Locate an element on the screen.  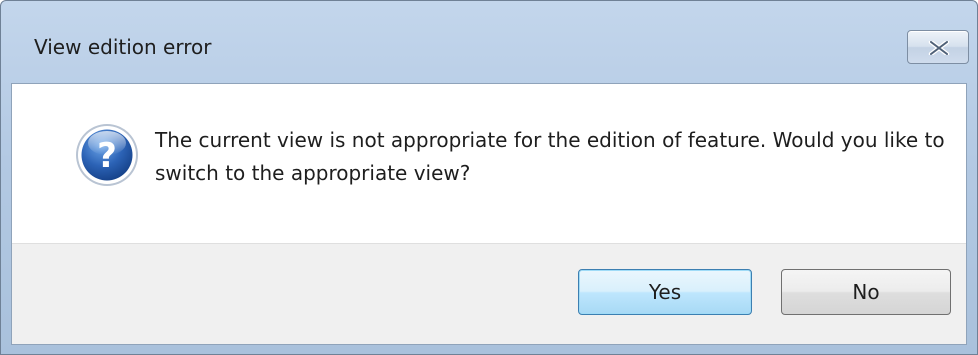
close-icon is located at coordinates (939, 48).